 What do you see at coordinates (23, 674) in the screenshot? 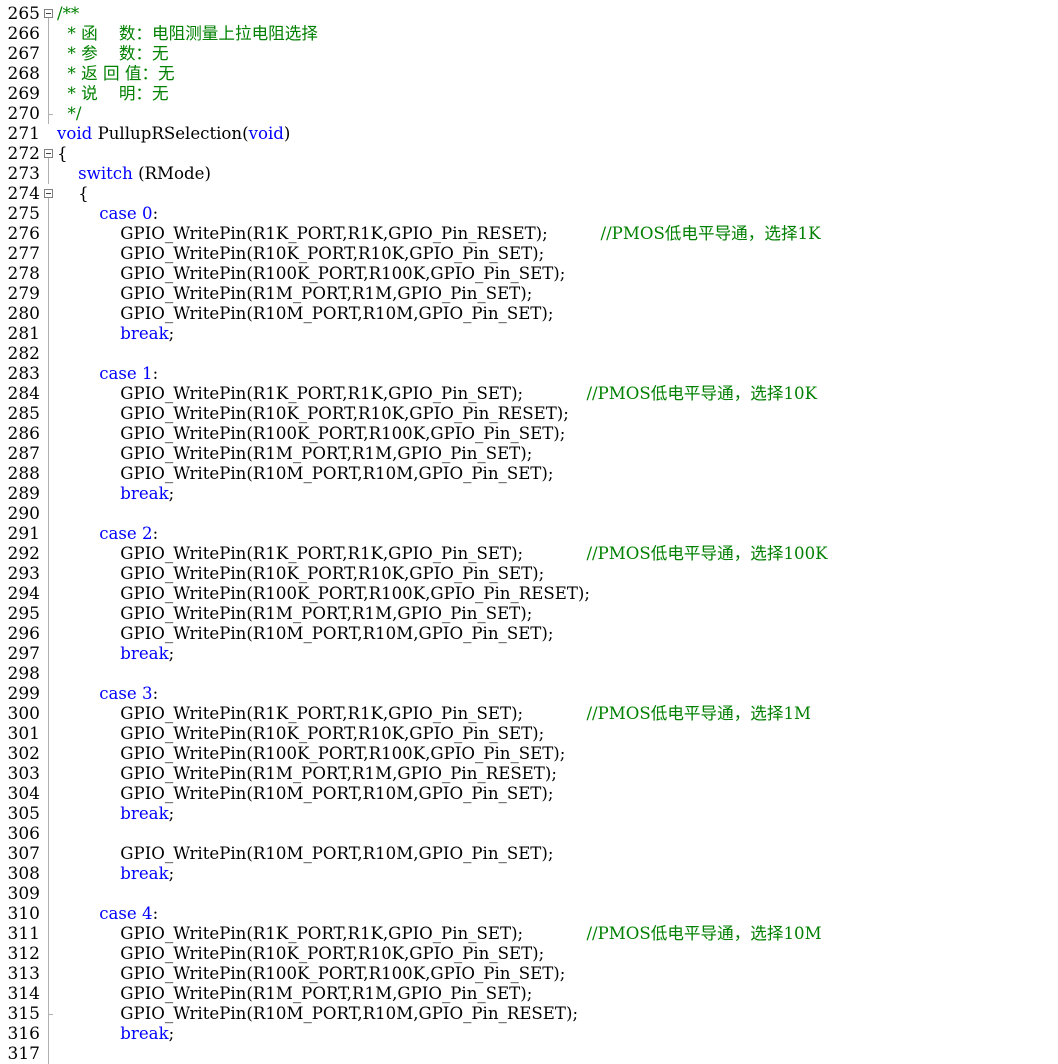
I see `line-number: 298` at bounding box center [23, 674].